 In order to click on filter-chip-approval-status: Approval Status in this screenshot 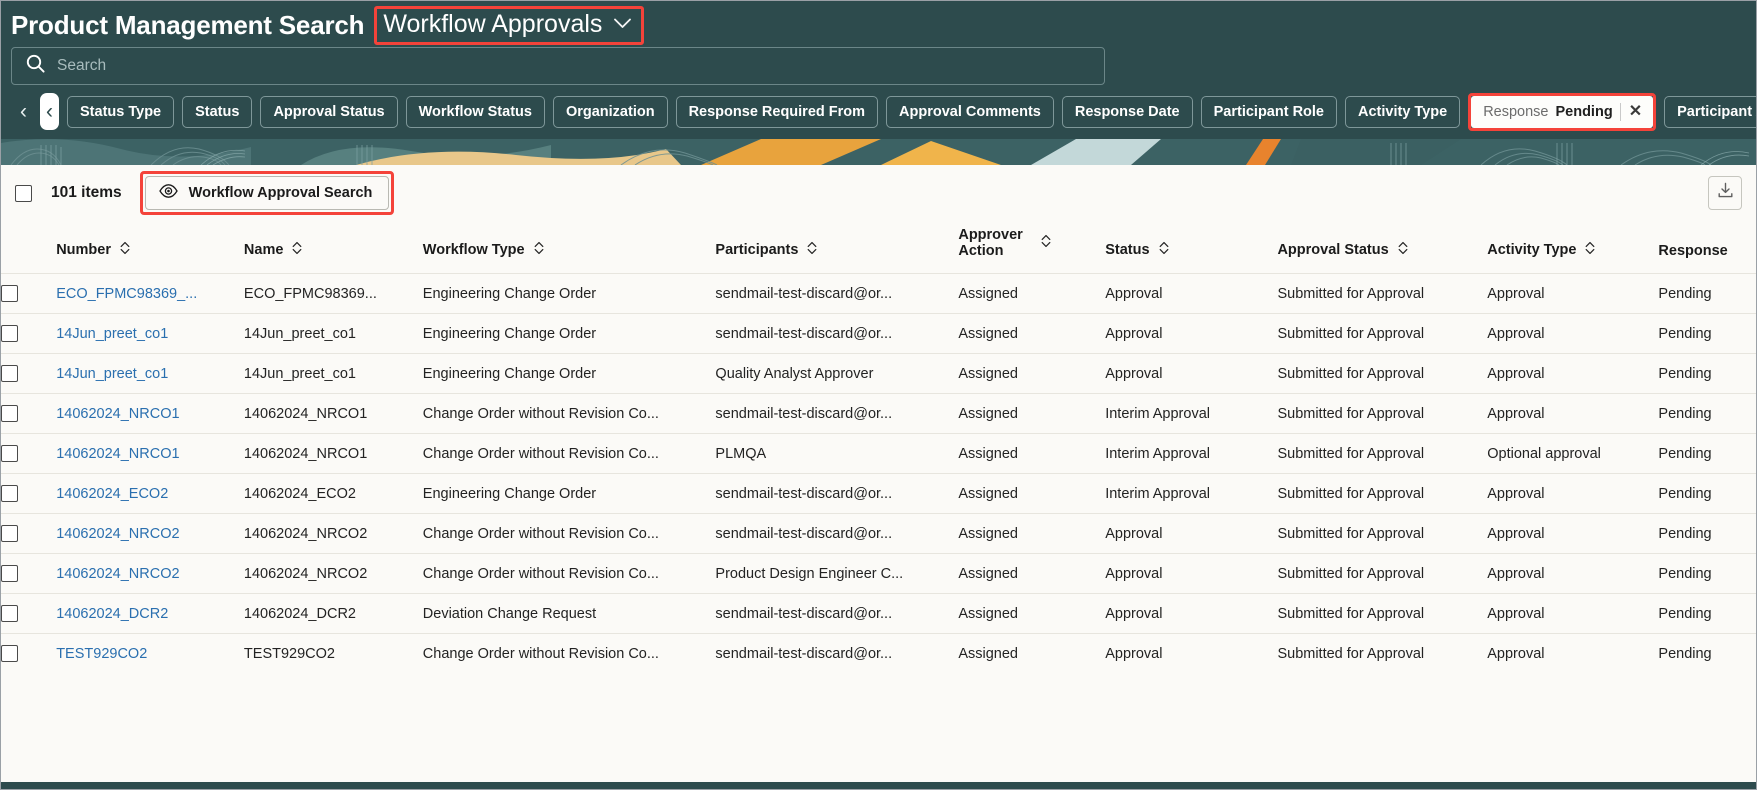, I will do `click(329, 111)`.